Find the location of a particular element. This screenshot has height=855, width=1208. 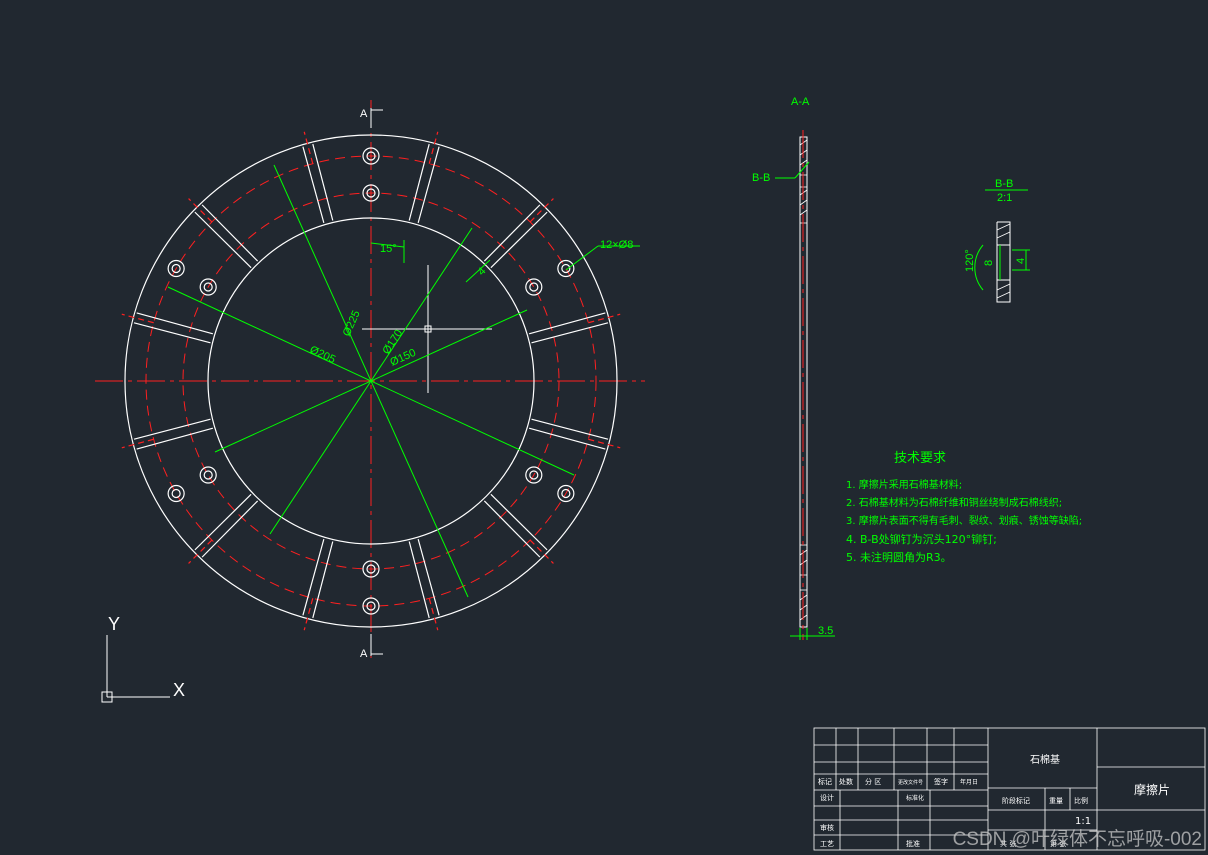

tb-label-2: 分 区 is located at coordinates (873, 781).